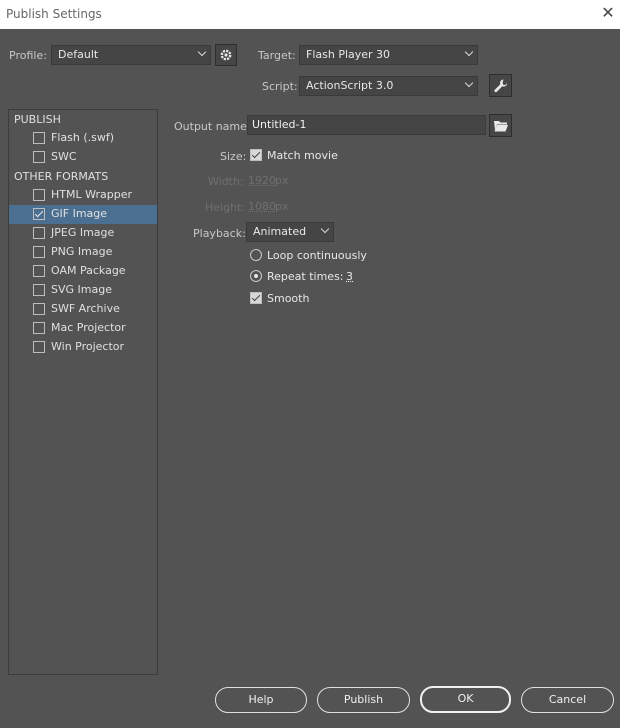 The width and height of the screenshot is (620, 728). I want to click on format-label: PNG Image, so click(82, 251).